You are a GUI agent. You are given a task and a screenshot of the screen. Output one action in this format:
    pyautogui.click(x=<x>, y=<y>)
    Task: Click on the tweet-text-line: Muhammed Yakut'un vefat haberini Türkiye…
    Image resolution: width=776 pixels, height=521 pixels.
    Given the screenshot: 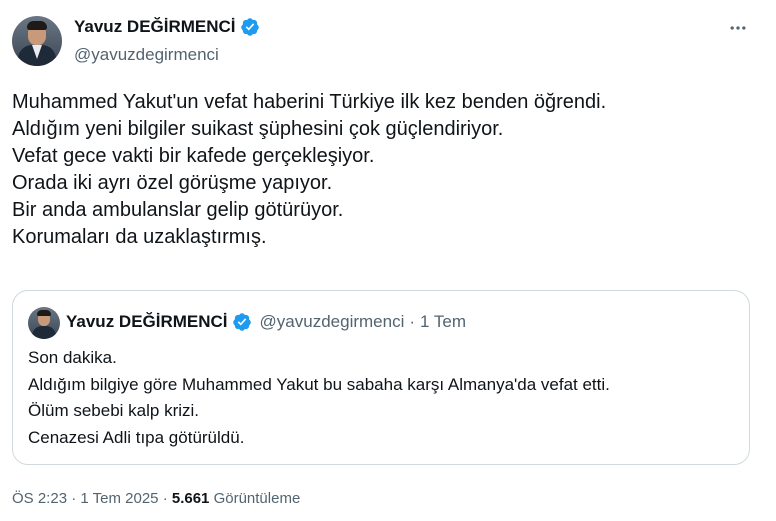 What is the action you would take?
    pyautogui.click(x=309, y=102)
    